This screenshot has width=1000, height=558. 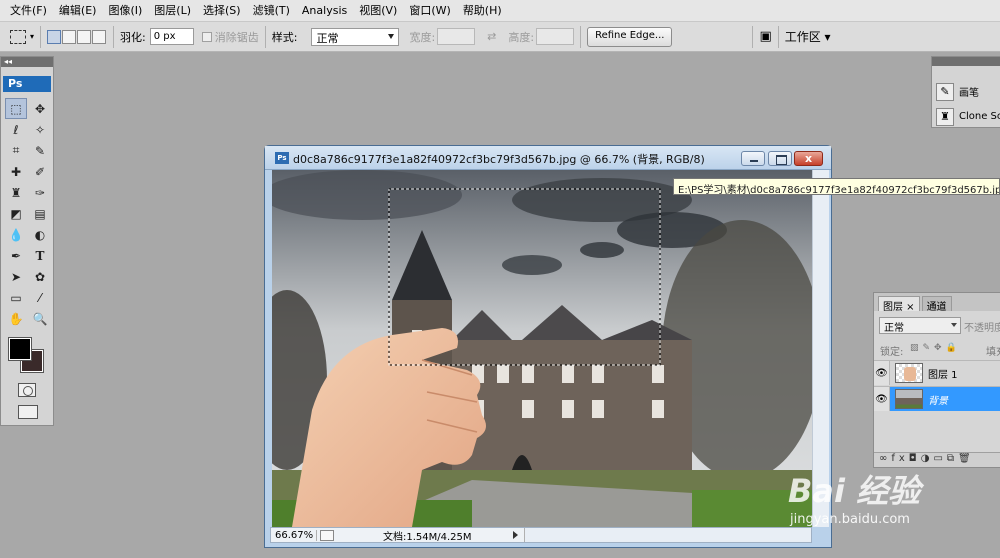 I want to click on menu-edit: 编辑(E), so click(x=78, y=11).